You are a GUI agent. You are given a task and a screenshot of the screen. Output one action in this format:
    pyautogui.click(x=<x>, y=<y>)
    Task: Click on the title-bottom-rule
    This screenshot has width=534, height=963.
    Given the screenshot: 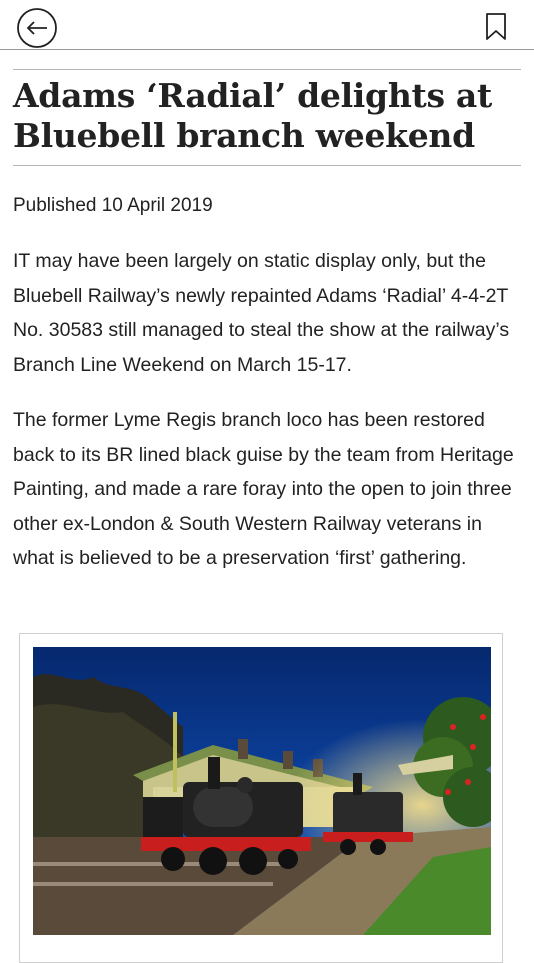 What is the action you would take?
    pyautogui.click(x=267, y=165)
    